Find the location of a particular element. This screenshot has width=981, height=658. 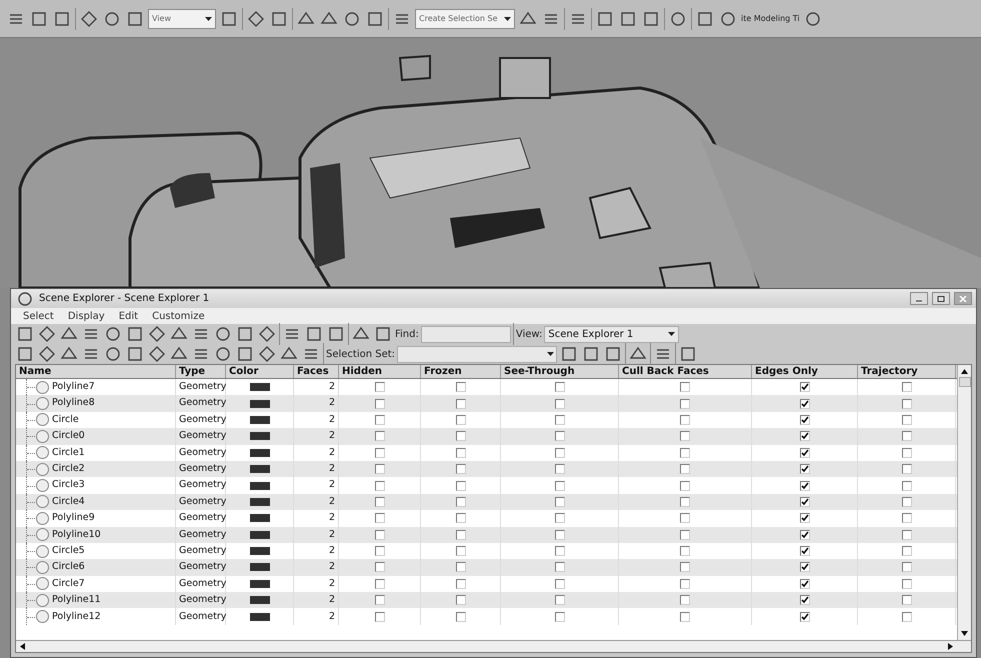

menu-item: Select is located at coordinates (38, 316).